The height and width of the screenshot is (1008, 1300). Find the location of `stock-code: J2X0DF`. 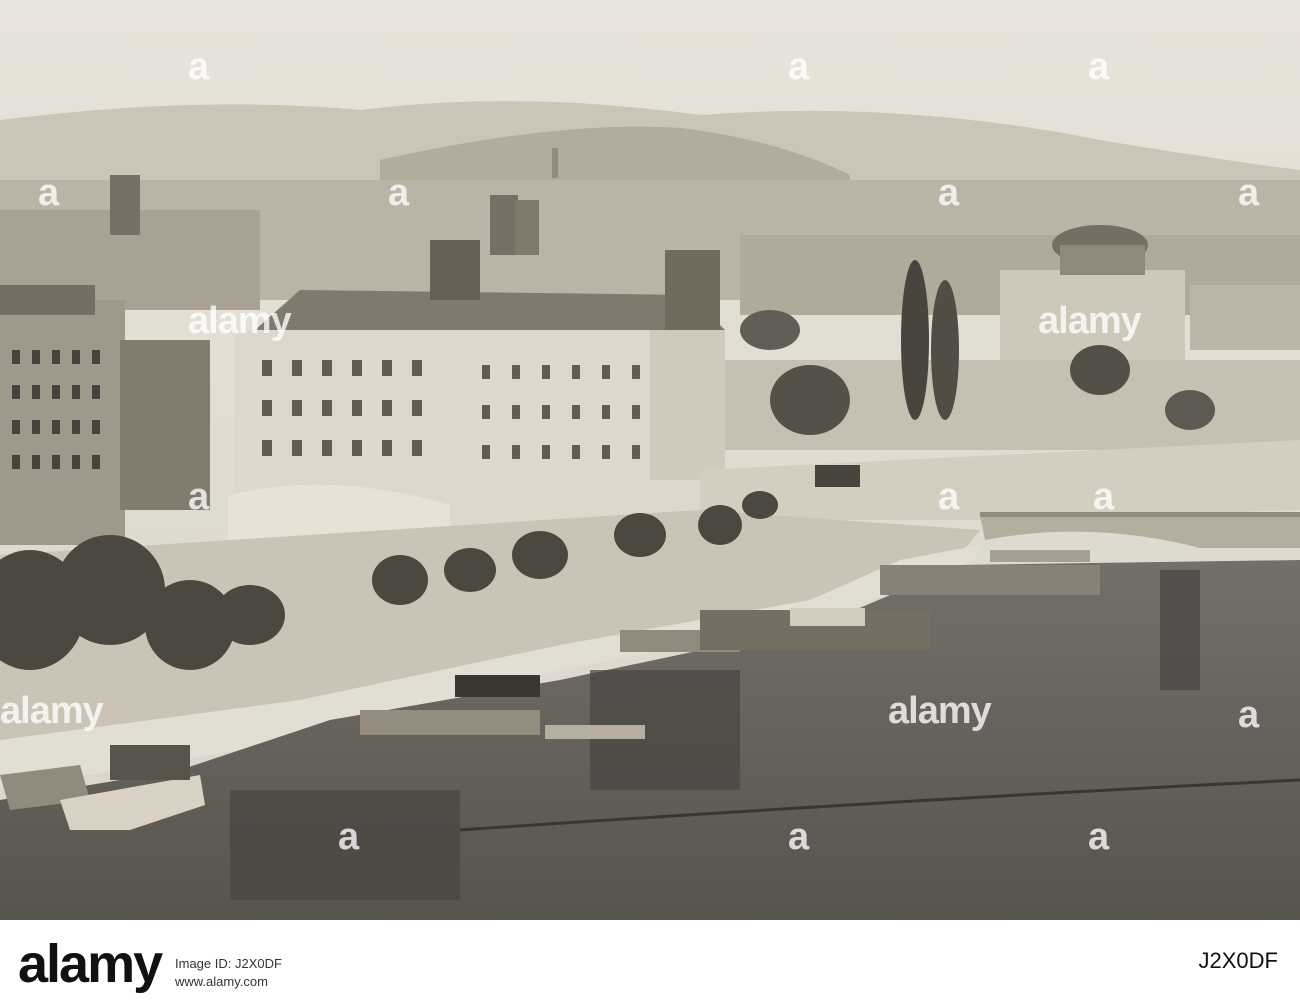

stock-code: J2X0DF is located at coordinates (1238, 960).